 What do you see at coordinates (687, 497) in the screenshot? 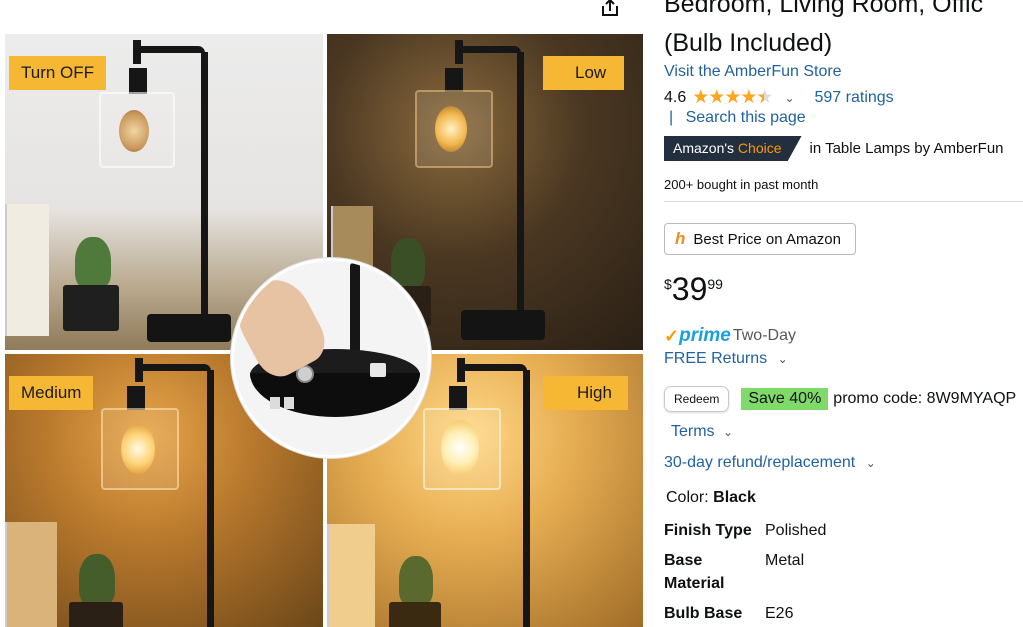
I see `color-label: Color:` at bounding box center [687, 497].